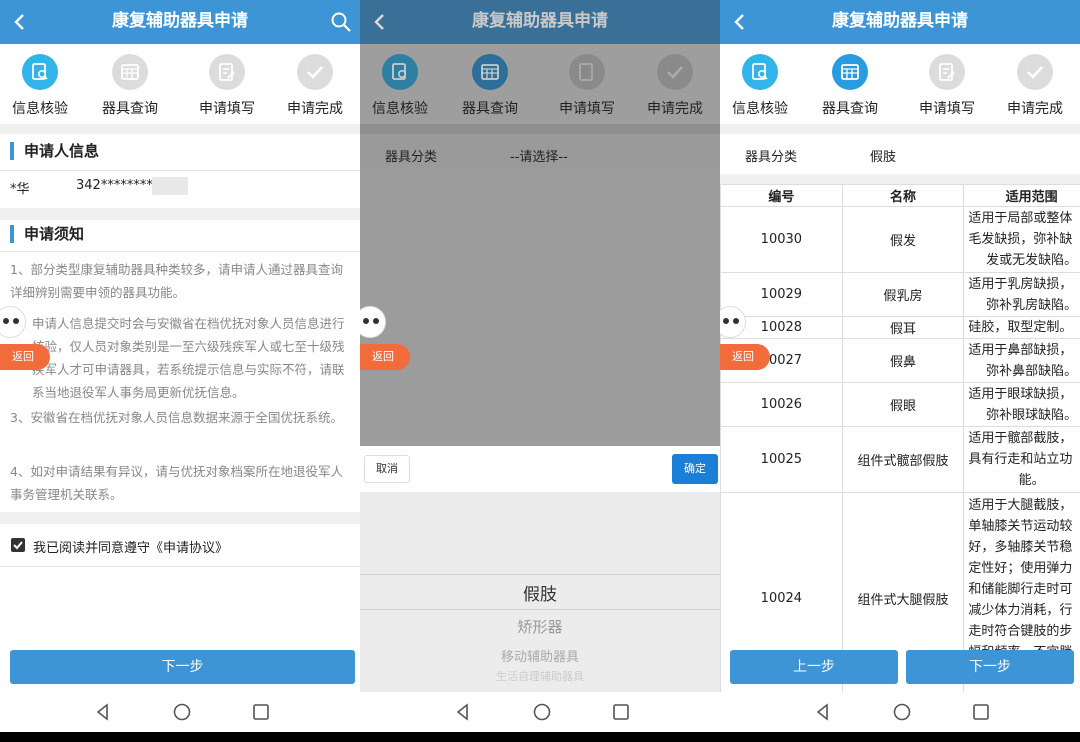 Image resolution: width=1080 pixels, height=742 pixels. Describe the element at coordinates (1020, 438) in the screenshot. I see `scope-line: 适用于髋部截肢，` at that location.